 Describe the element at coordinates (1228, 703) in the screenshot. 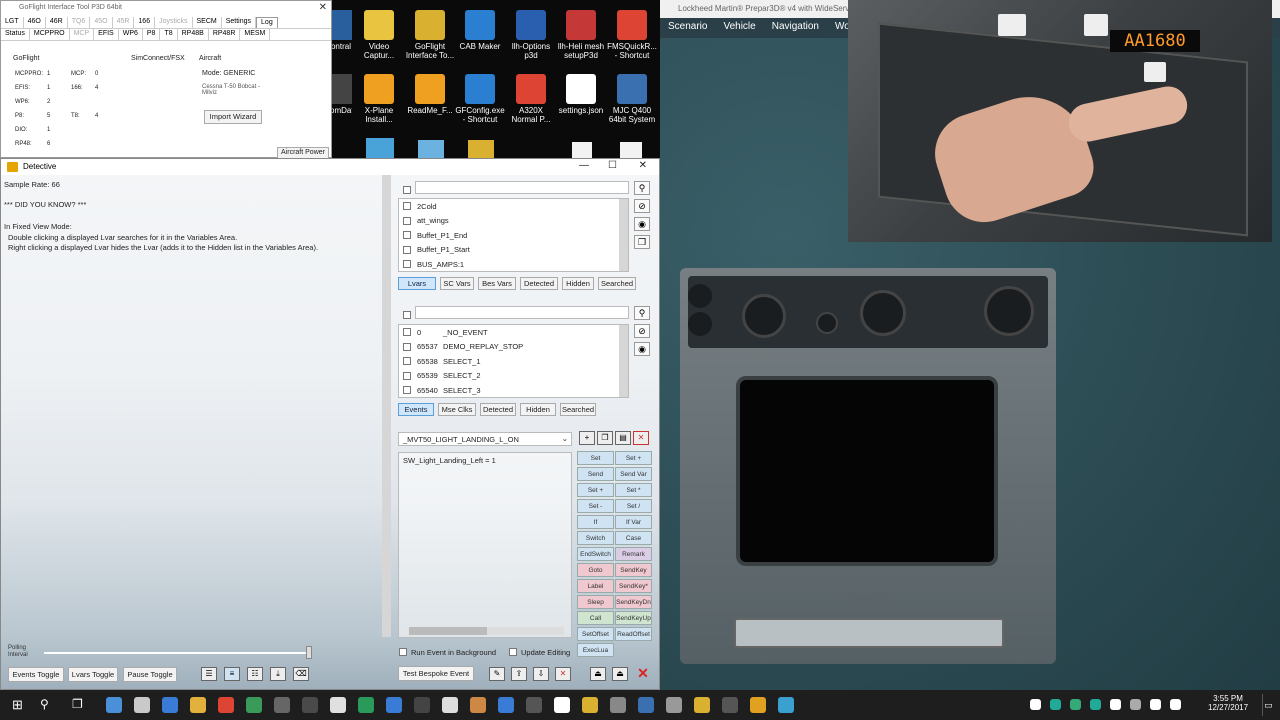

I see `clock: 3:55 PM 12/27/2017` at that location.